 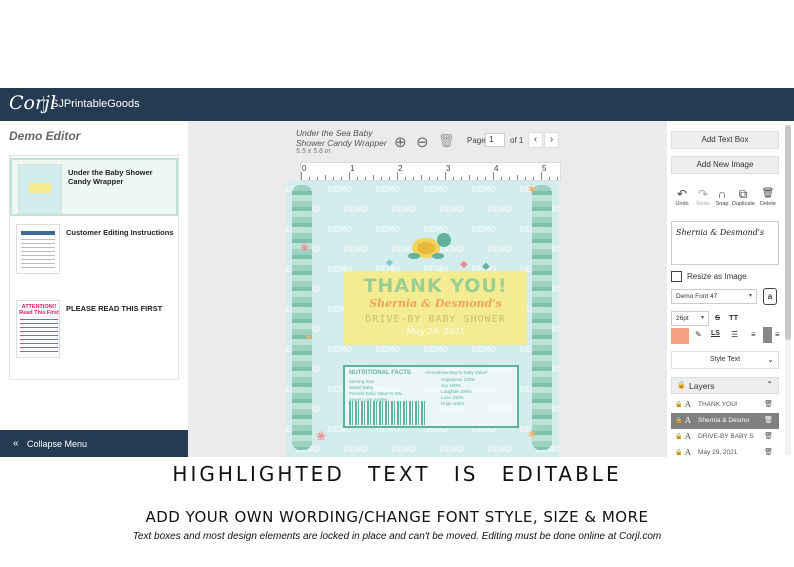 I want to click on collapse-menu-label: Collapse Menu, so click(x=57, y=444).